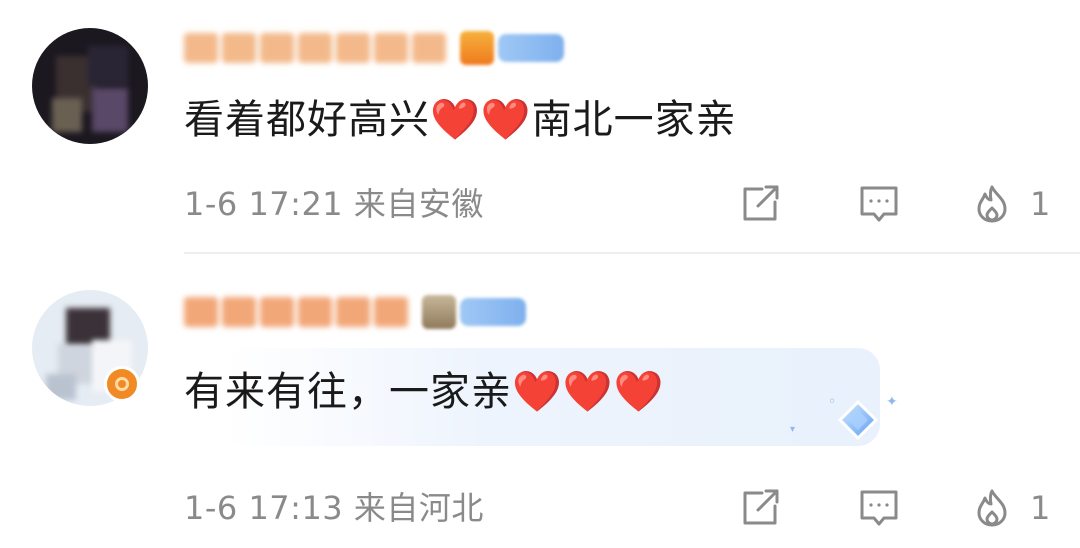 The height and width of the screenshot is (548, 1080). Describe the element at coordinates (264, 508) in the screenshot. I see `comment-time: 1-6 17:13` at that location.